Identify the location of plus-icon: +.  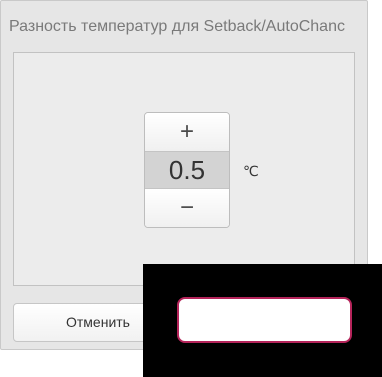
(186, 131).